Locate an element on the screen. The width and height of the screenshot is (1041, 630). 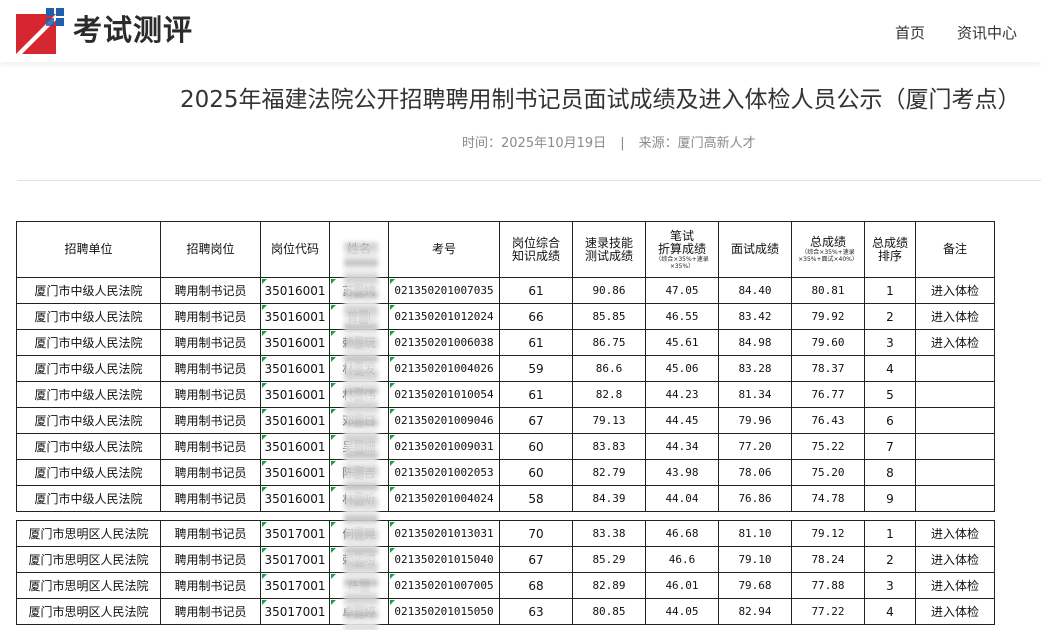
cell-code-text: 35017001 is located at coordinates (295, 559).